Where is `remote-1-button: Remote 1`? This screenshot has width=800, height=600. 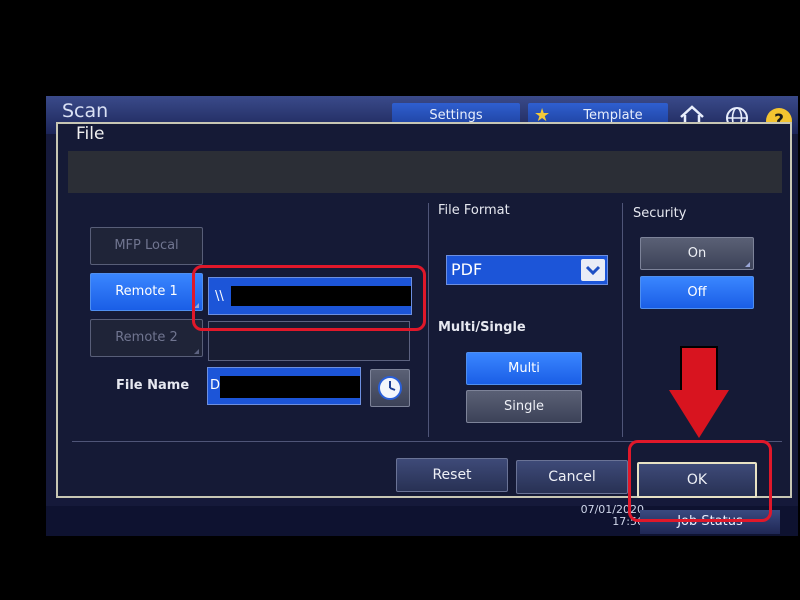
remote-1-button: Remote 1 is located at coordinates (146, 292).